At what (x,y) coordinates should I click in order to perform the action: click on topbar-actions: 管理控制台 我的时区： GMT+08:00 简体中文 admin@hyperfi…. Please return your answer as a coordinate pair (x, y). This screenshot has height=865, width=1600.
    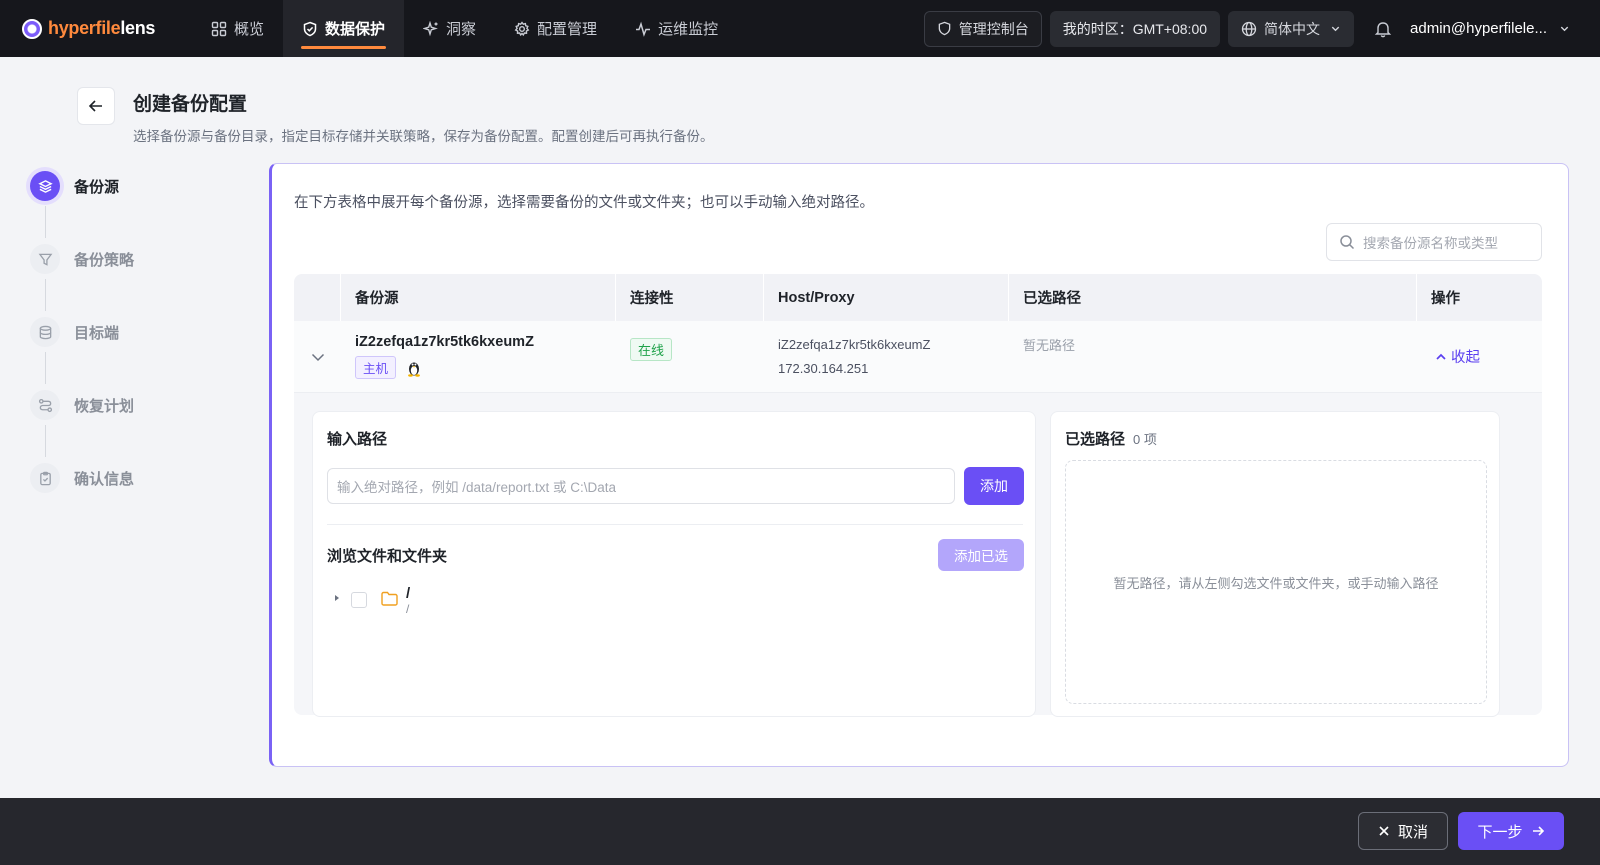
    Looking at the image, I should click on (1261, 28).